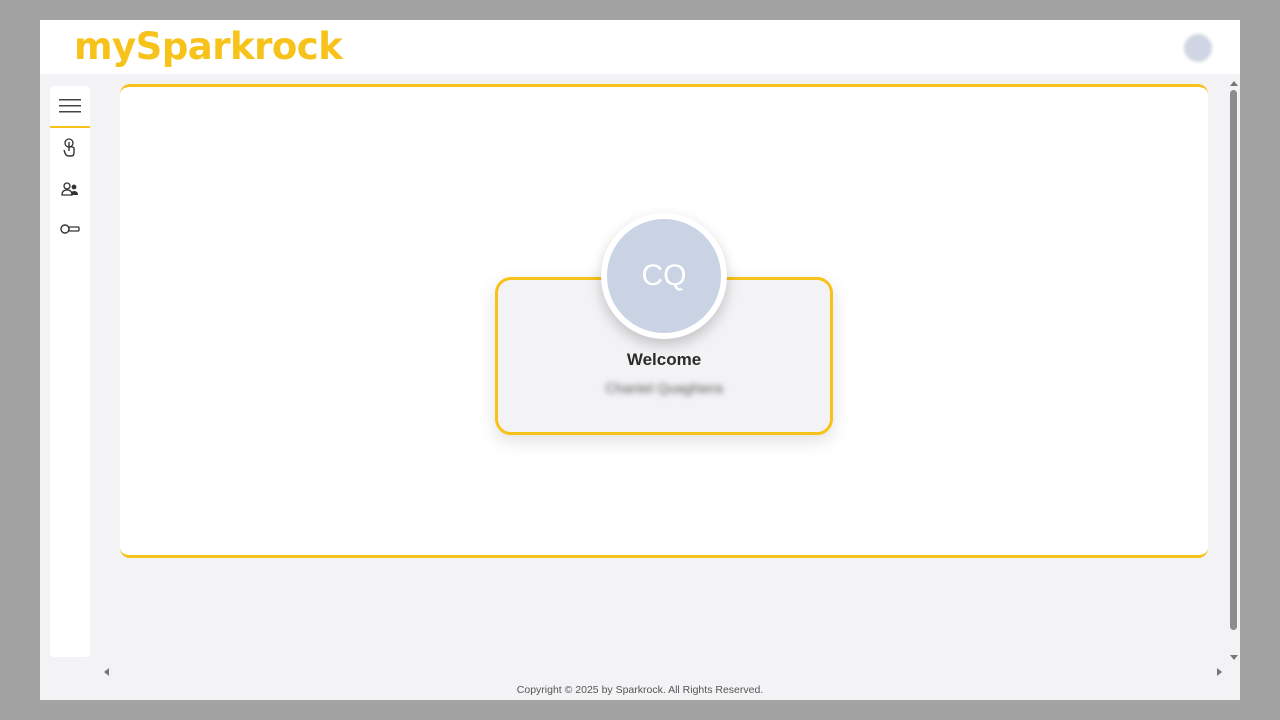 This screenshot has width=1280, height=720. What do you see at coordinates (1234, 657) in the screenshot?
I see `scroll-down-arrow-icon` at bounding box center [1234, 657].